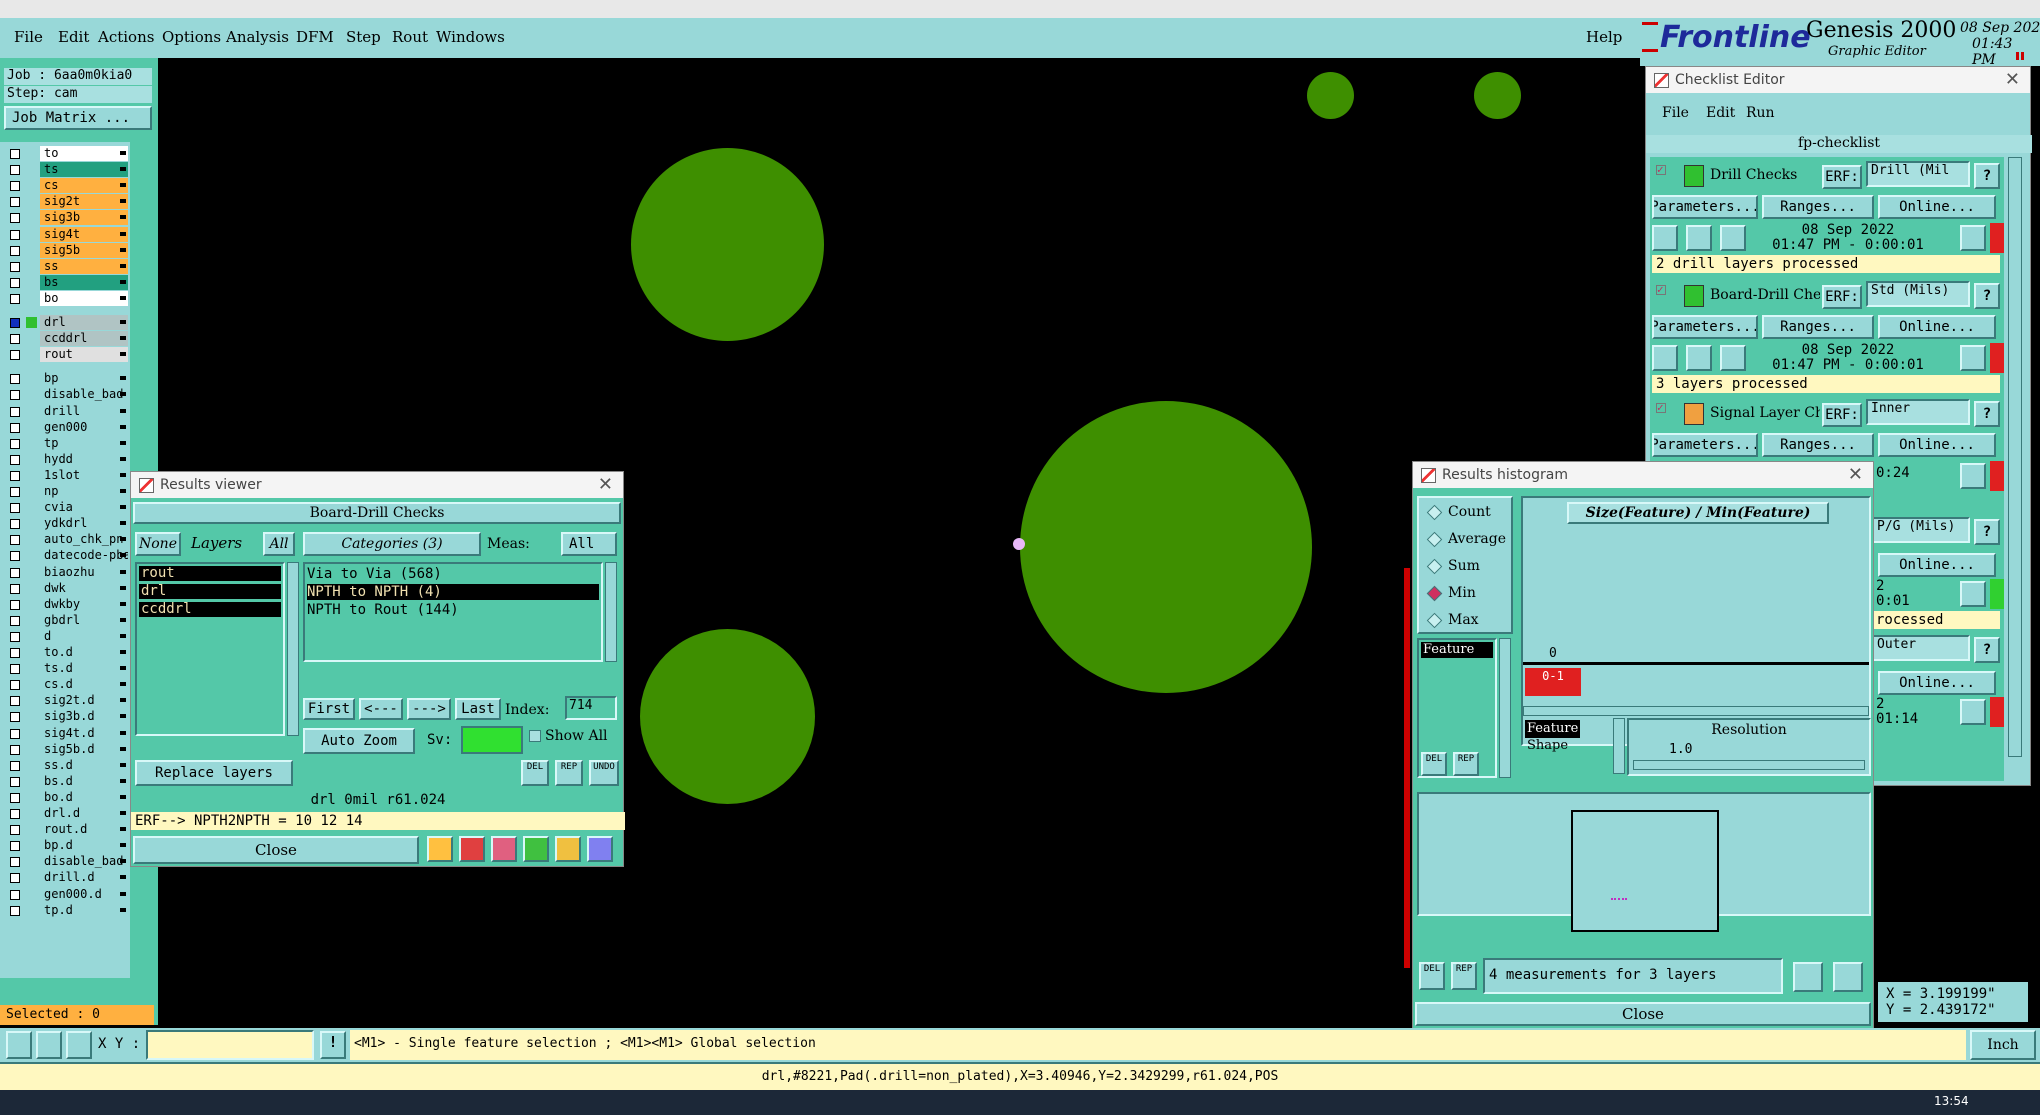  Describe the element at coordinates (569, 773) in the screenshot. I see `rep-button: REP` at that location.